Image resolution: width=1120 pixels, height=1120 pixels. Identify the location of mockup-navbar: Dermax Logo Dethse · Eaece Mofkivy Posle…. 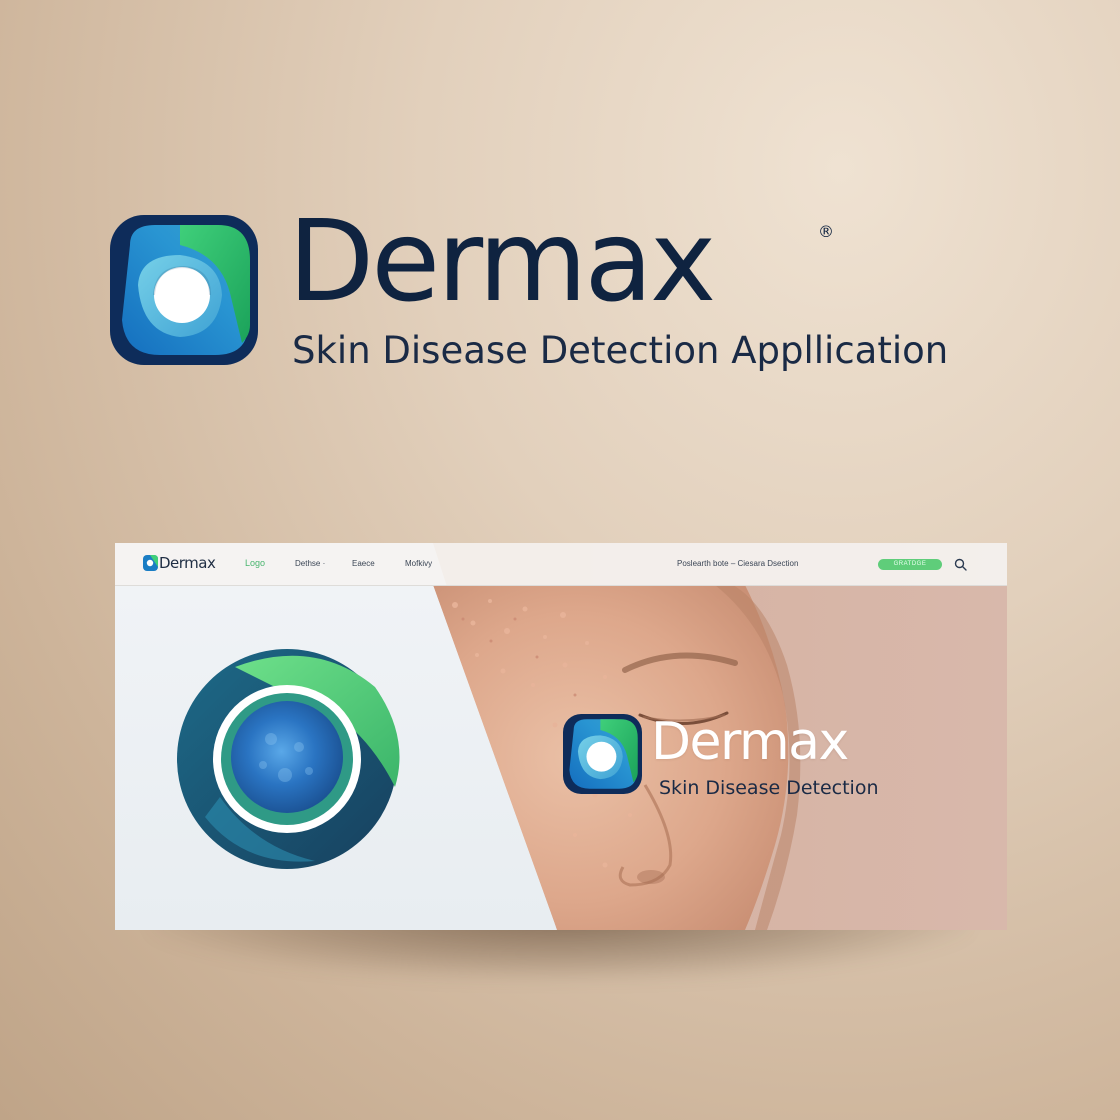
(561, 564).